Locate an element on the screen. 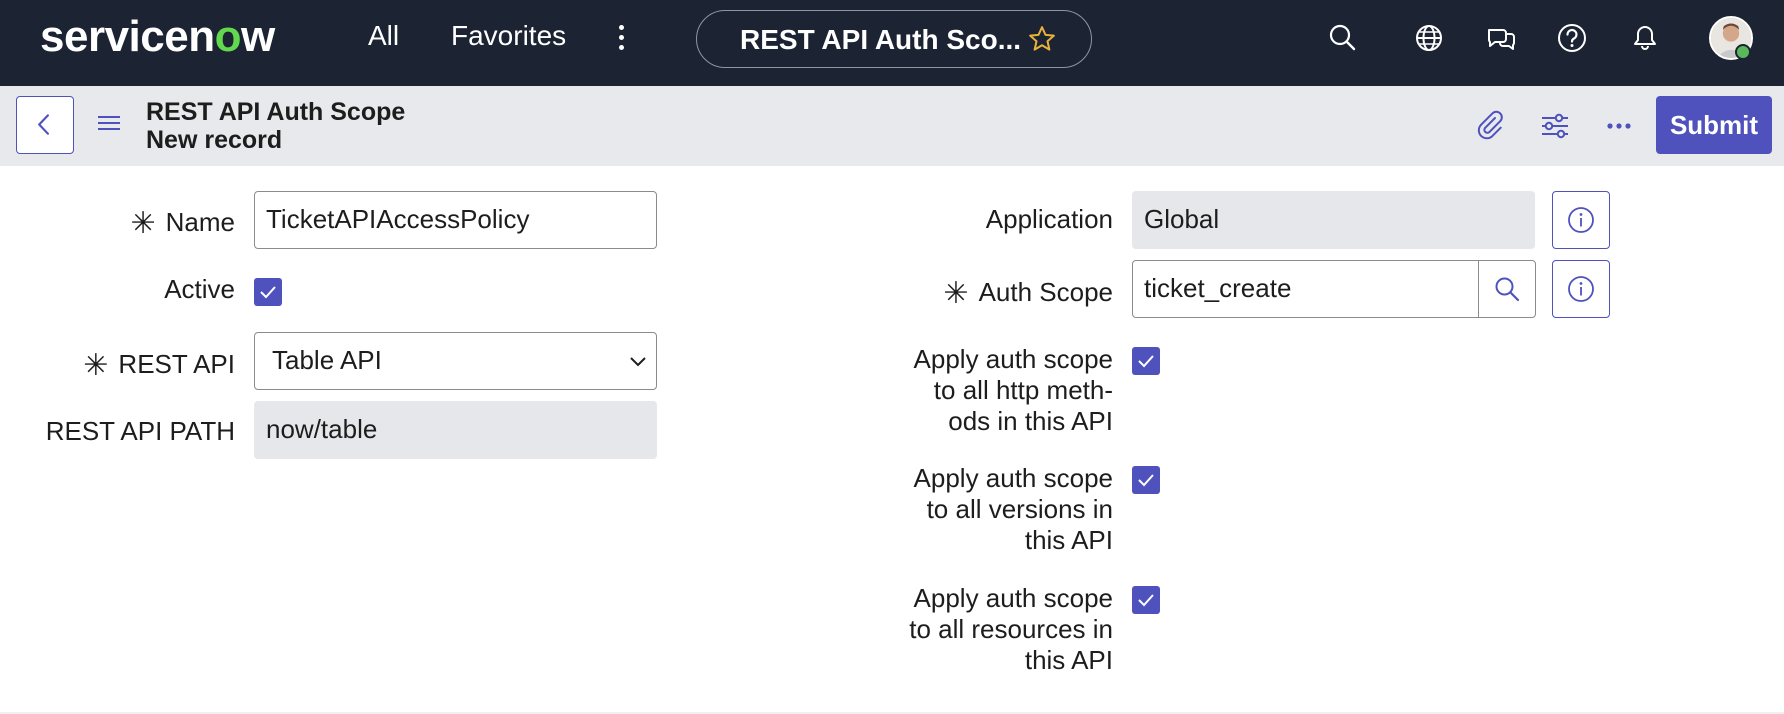 The image size is (1784, 714). bell-icon is located at coordinates (1645, 38).